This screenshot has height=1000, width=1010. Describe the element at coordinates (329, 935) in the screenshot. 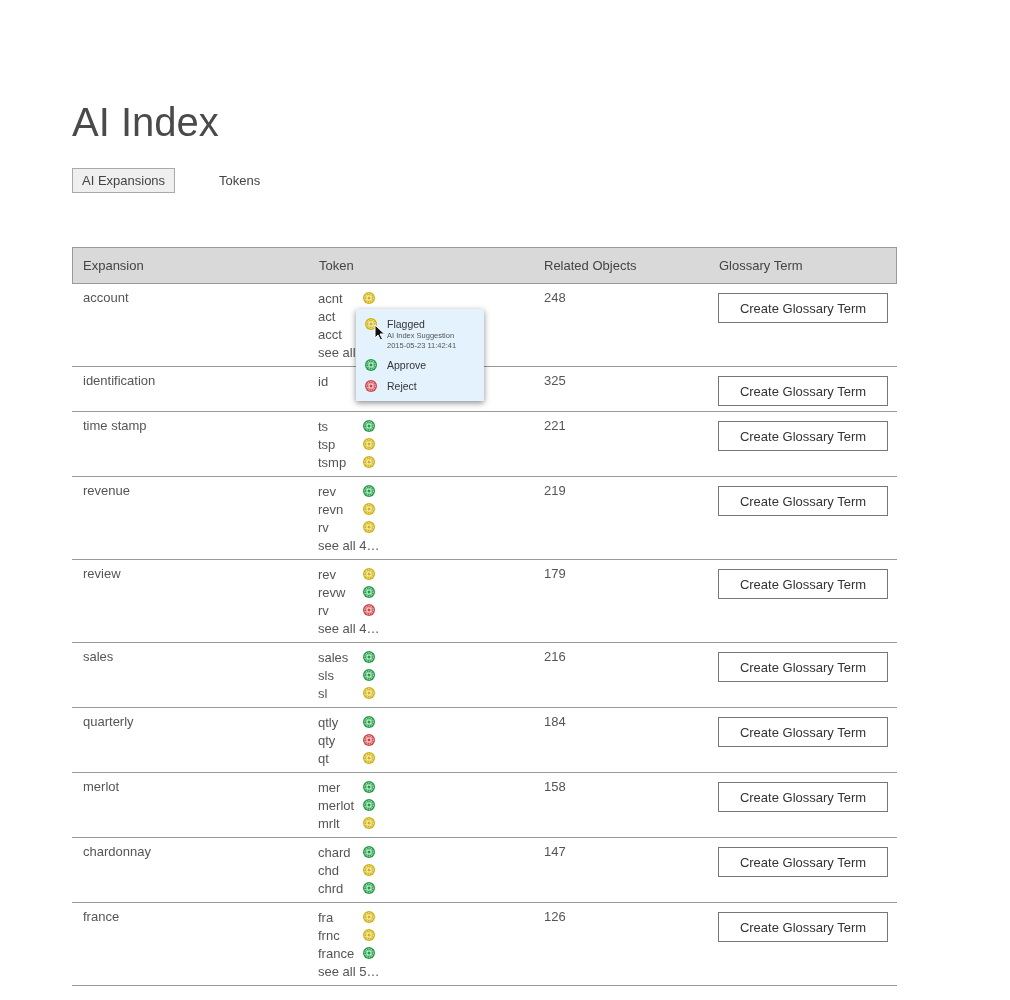

I see `token-text: frnc` at that location.